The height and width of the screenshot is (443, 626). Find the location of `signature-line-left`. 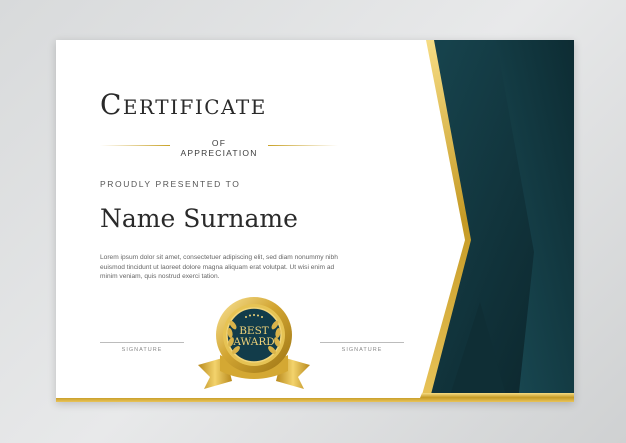

signature-line-left is located at coordinates (142, 342).